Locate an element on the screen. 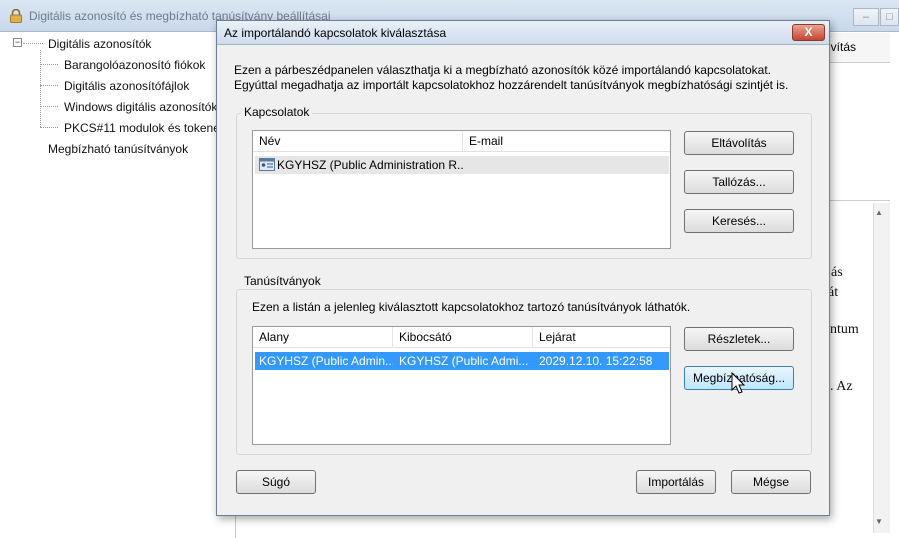 The image size is (899, 538). tree-item-windows-digital-ids: Windows digitális azonosítók is located at coordinates (140, 107).